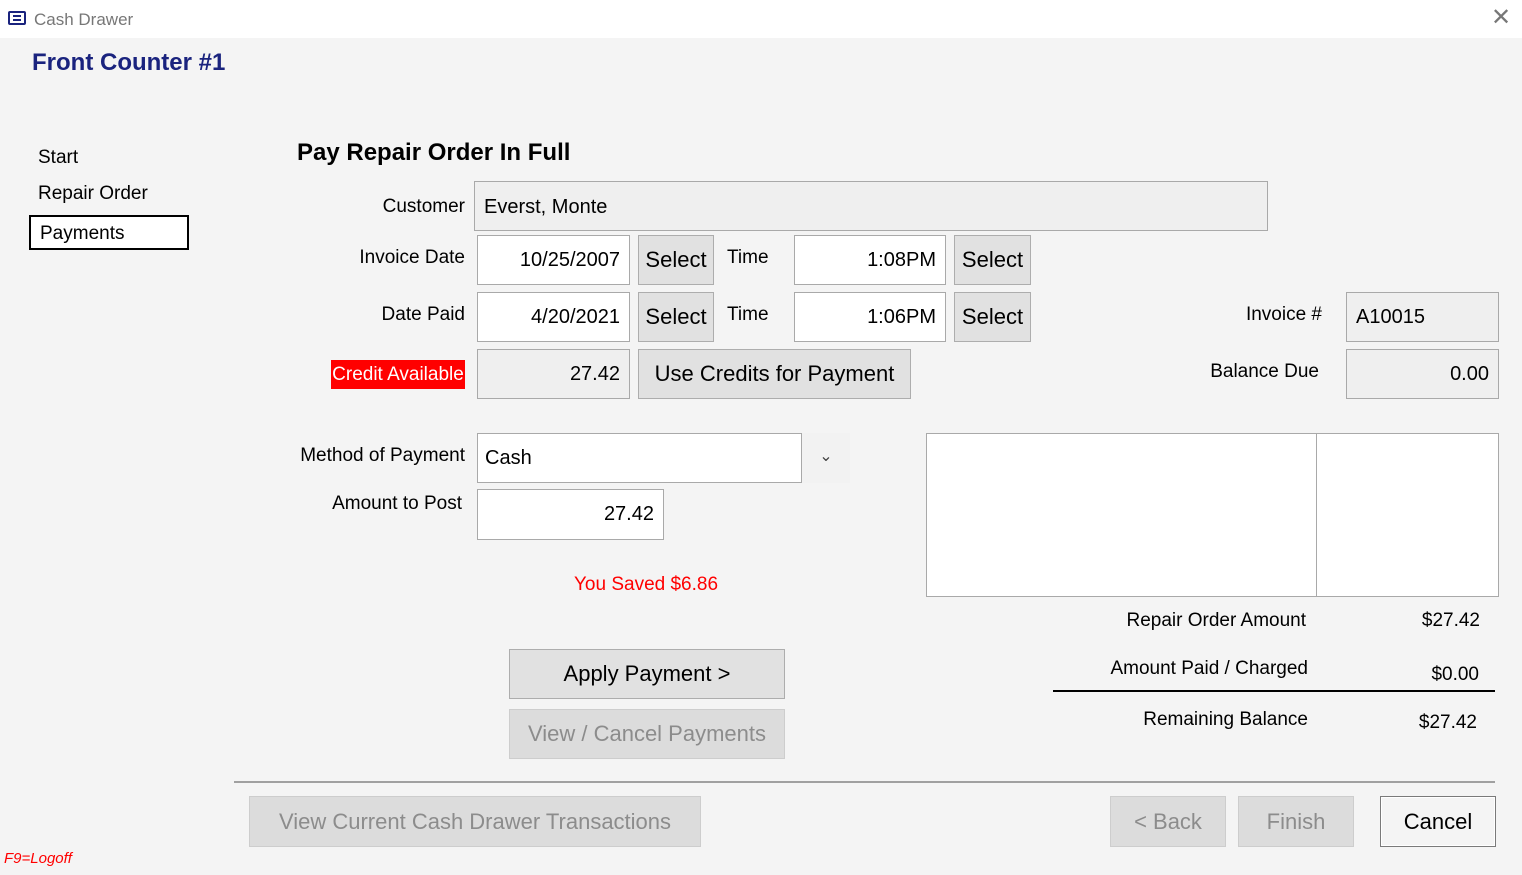 The height and width of the screenshot is (875, 1522). What do you see at coordinates (663, 458) in the screenshot?
I see `method-of-payment-select: Cash` at bounding box center [663, 458].